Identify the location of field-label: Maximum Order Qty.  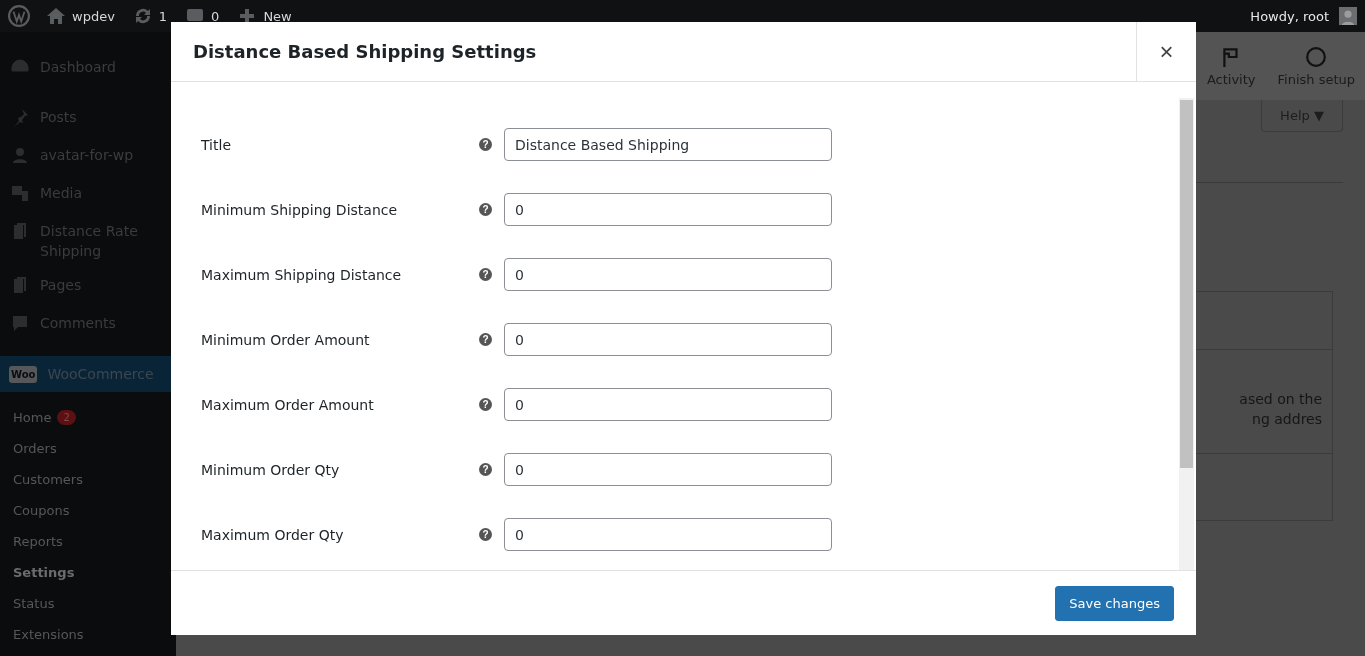
(273, 534).